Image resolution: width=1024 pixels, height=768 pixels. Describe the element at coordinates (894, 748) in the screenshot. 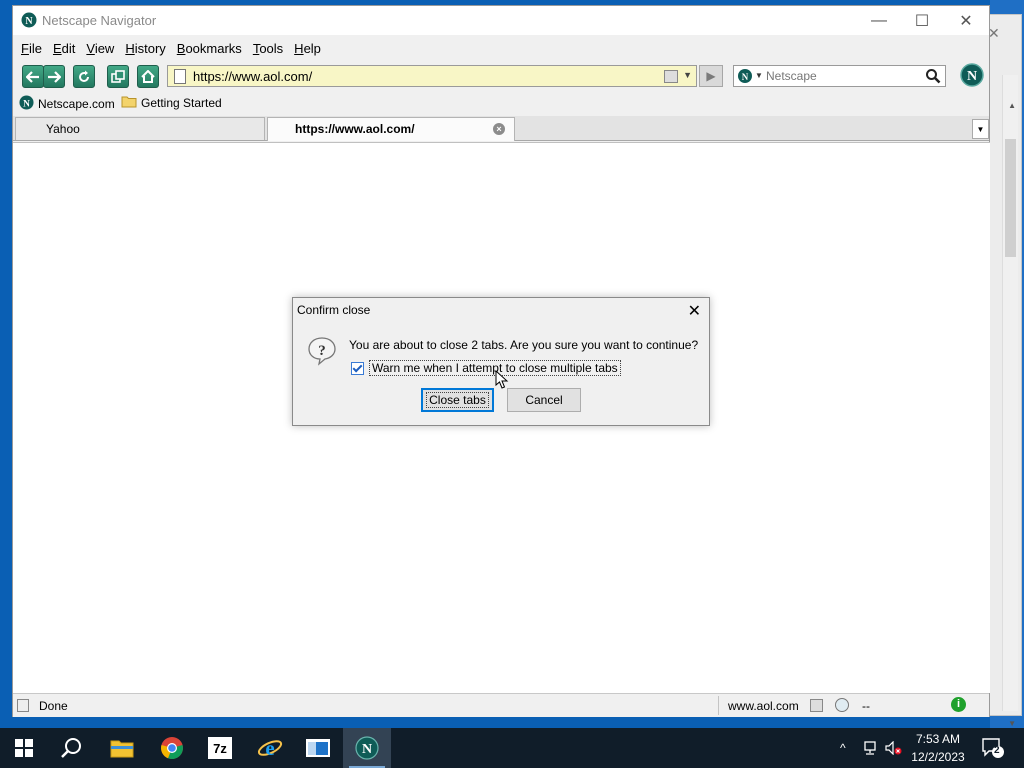

I see `volume-muted-icon` at that location.